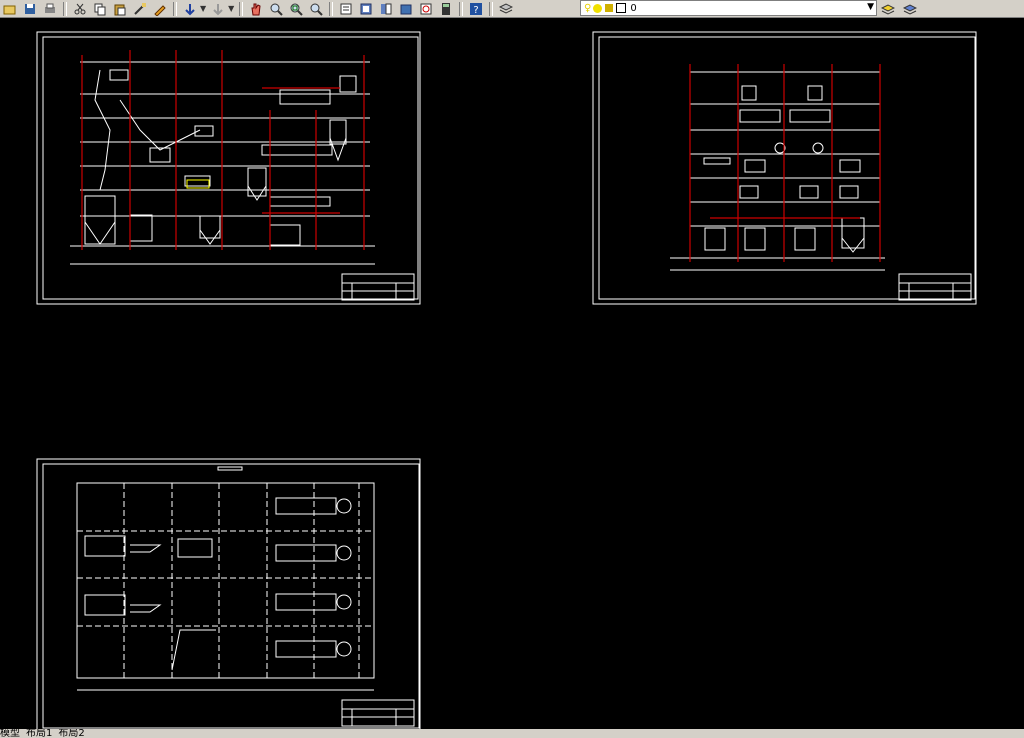 This screenshot has height=738, width=1024. Describe the element at coordinates (50, 8) in the screenshot. I see `print-icon` at that location.